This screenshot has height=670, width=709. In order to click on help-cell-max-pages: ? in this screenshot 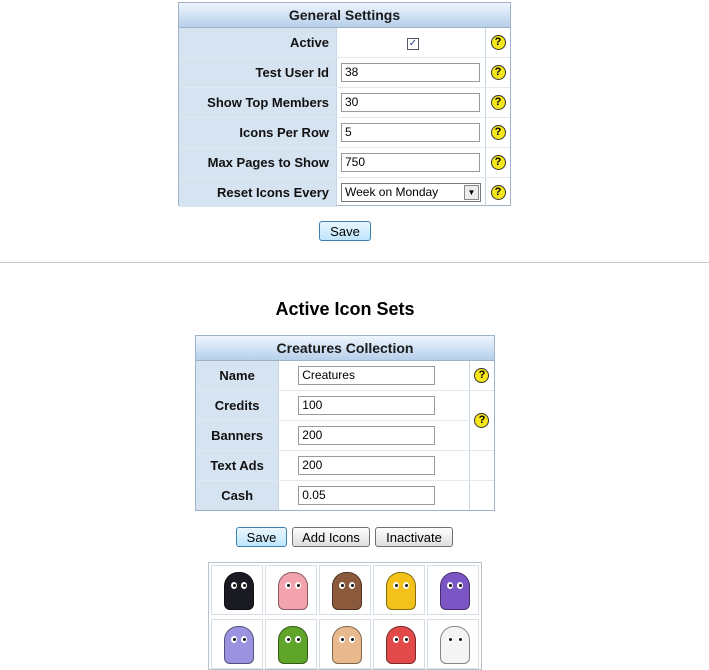, I will do `click(497, 162)`.